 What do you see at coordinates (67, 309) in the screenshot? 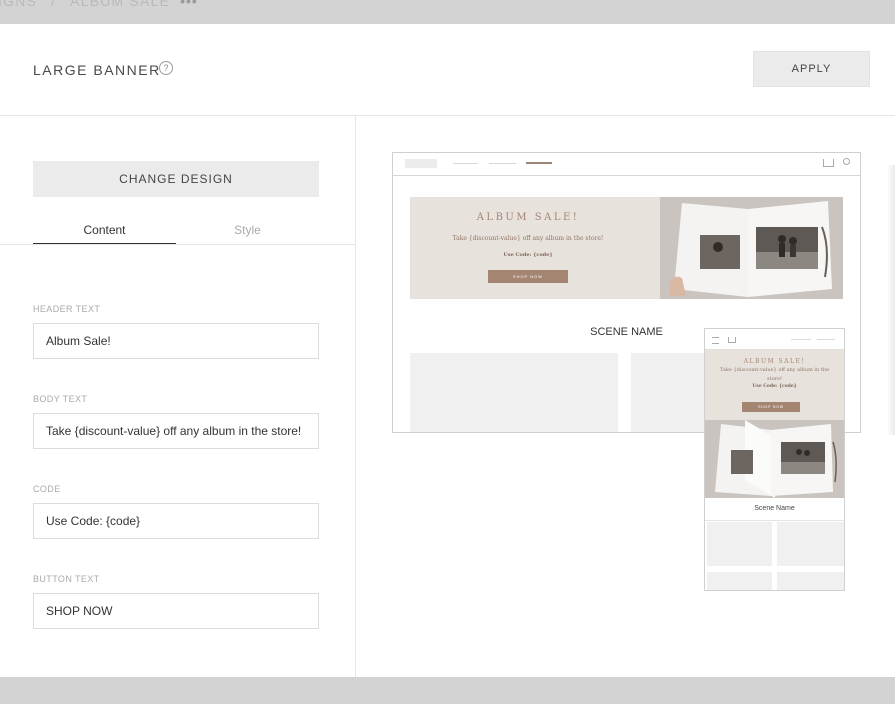
I see `header-text-label: HEADER TEXT` at bounding box center [67, 309].